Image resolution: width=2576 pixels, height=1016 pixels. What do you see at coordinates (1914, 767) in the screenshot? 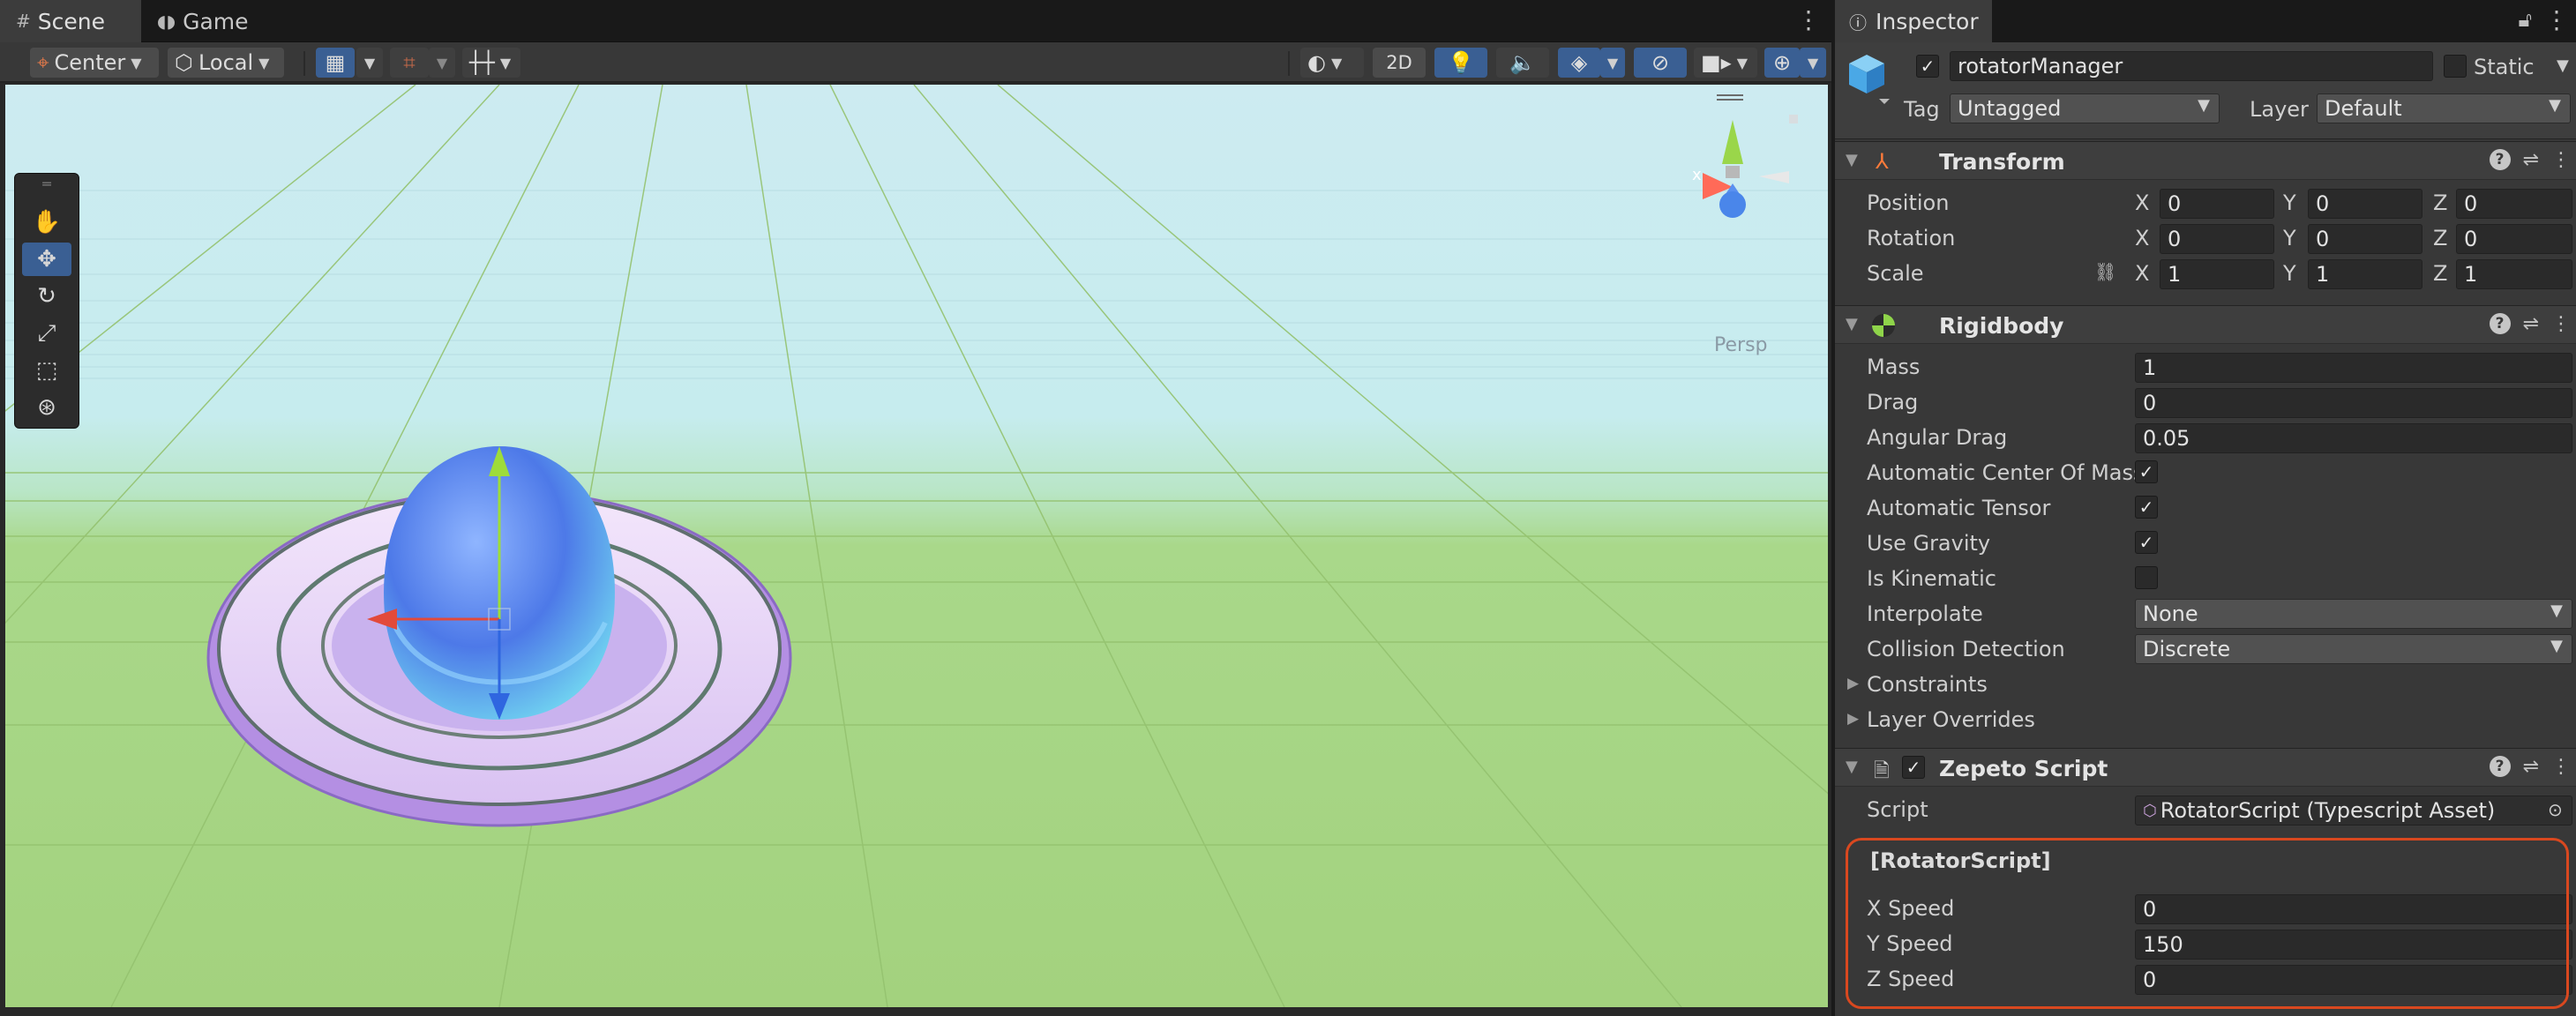
I see `script-enabled-checkbox: ✓` at bounding box center [1914, 767].